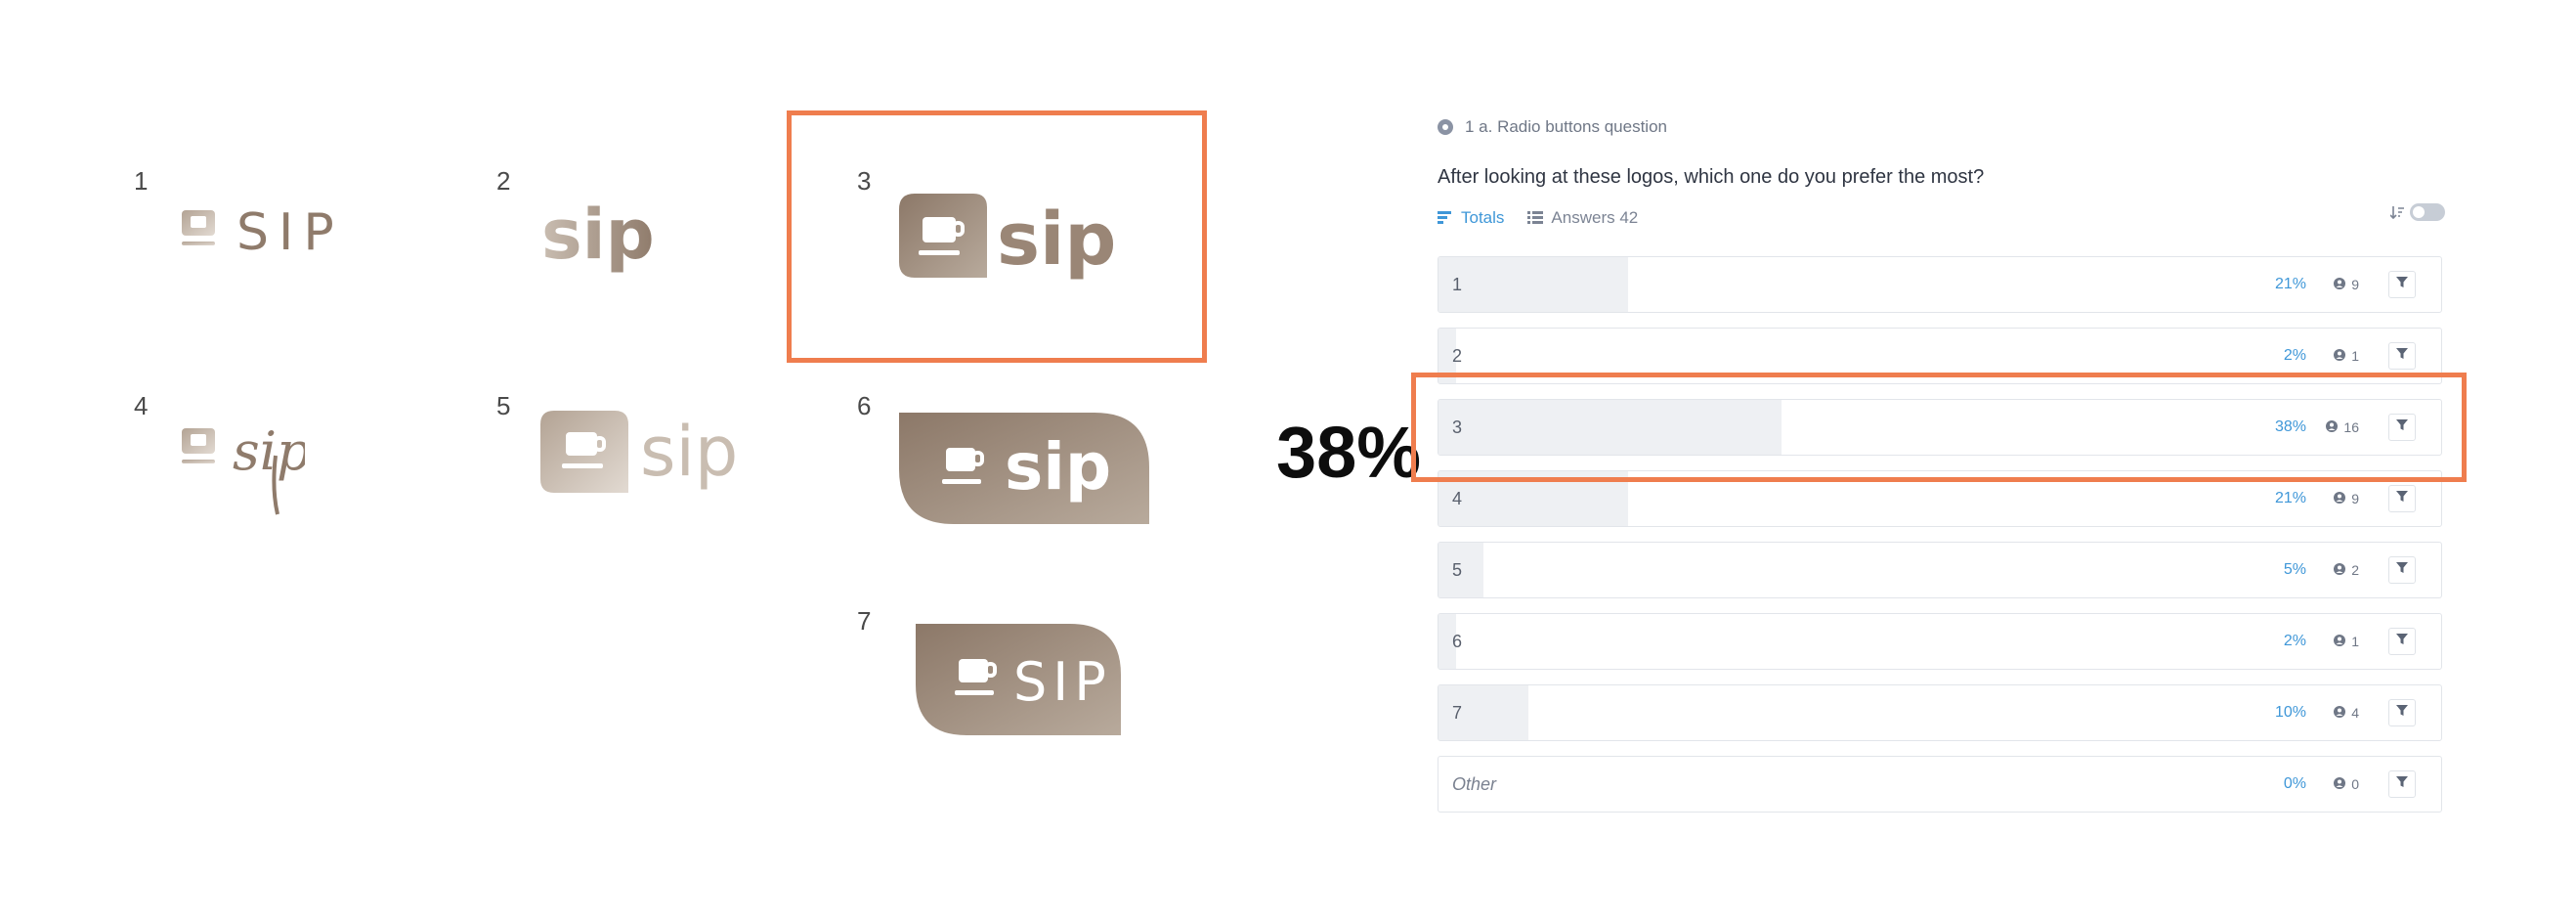 The image size is (2576, 923). What do you see at coordinates (1349, 453) in the screenshot?
I see `result-callout: 38%` at bounding box center [1349, 453].